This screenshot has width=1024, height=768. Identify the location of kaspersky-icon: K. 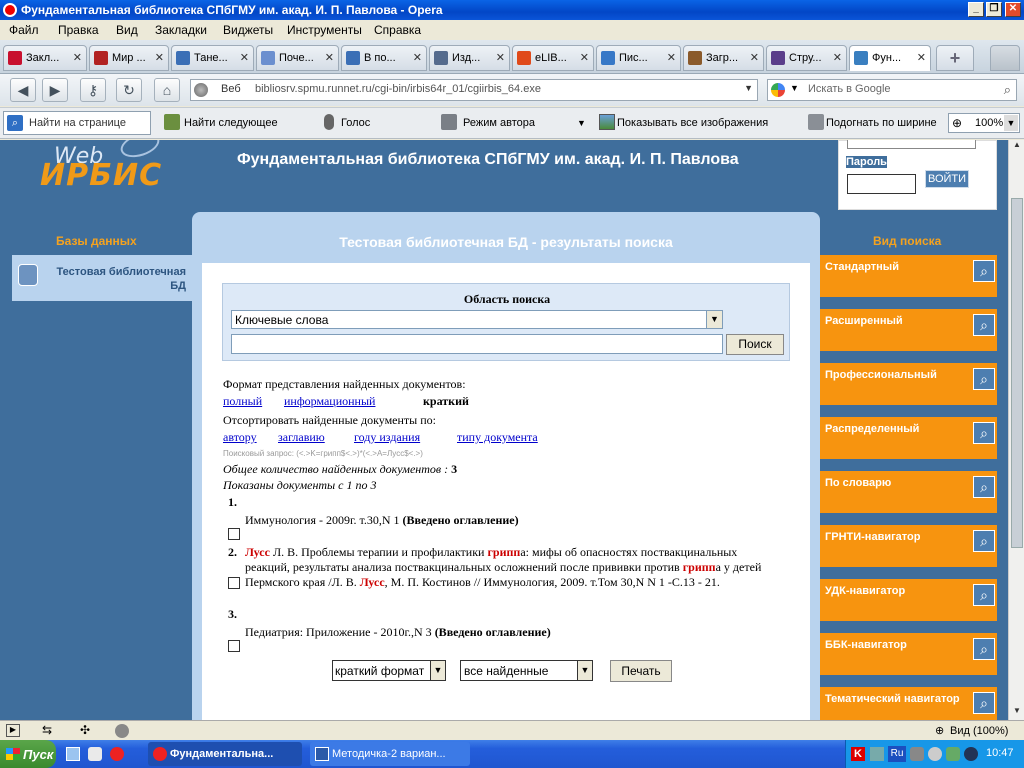
(858, 754).